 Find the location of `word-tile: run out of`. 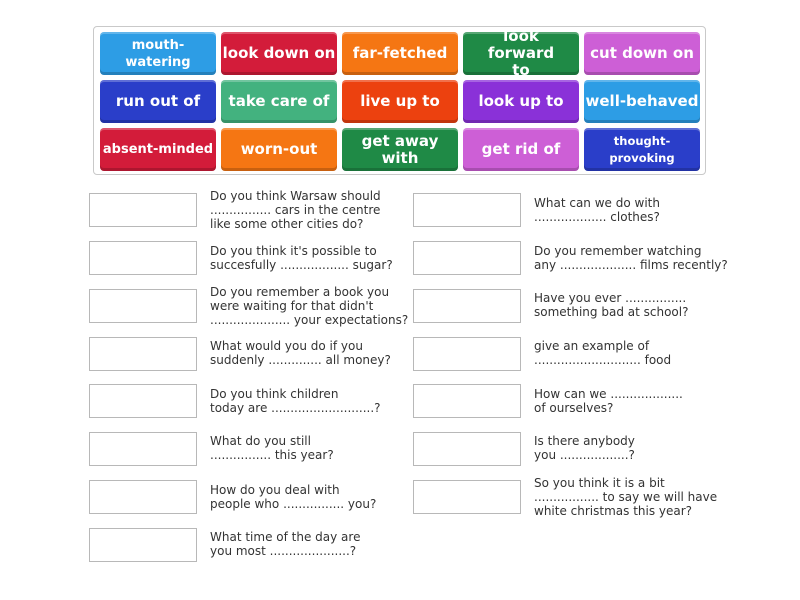

word-tile: run out of is located at coordinates (158, 101).